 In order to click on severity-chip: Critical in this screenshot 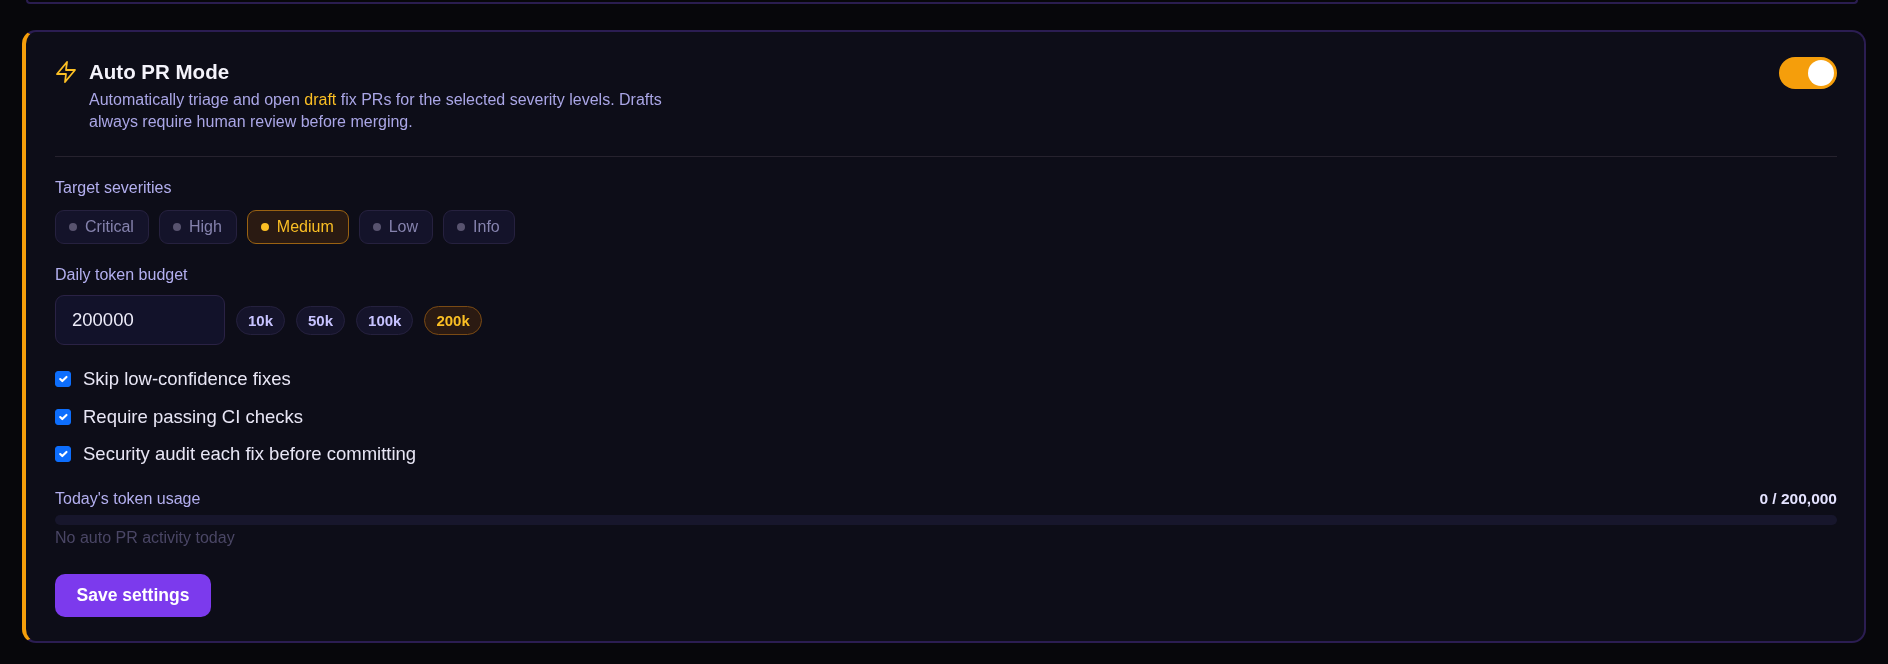, I will do `click(102, 227)`.